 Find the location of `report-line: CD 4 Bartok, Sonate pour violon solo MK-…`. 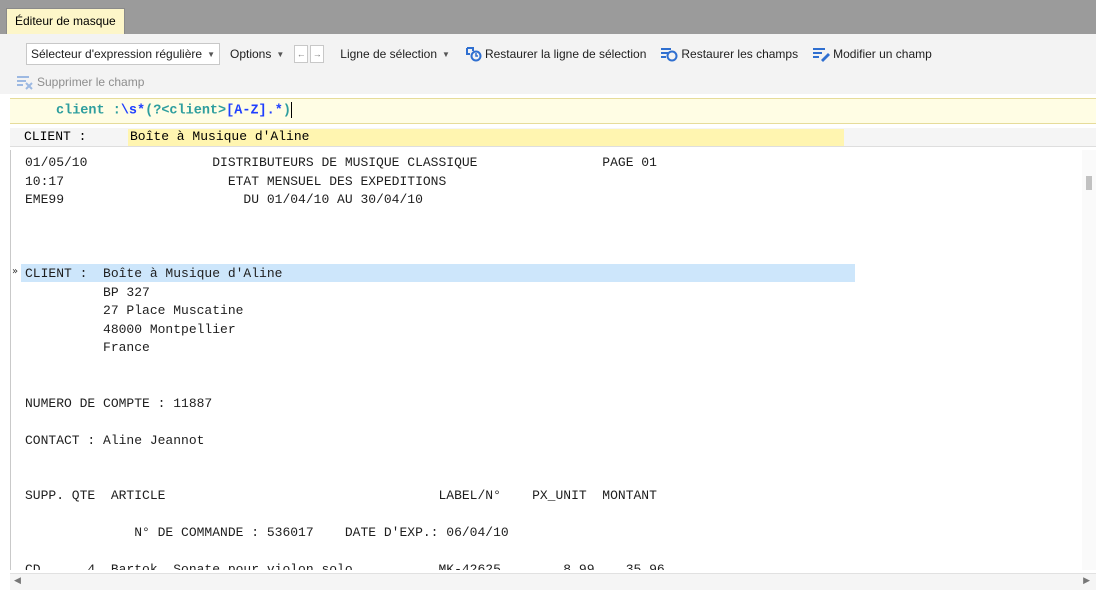

report-line: CD 4 Bartok, Sonate pour violon solo MK-… is located at coordinates (345, 566).